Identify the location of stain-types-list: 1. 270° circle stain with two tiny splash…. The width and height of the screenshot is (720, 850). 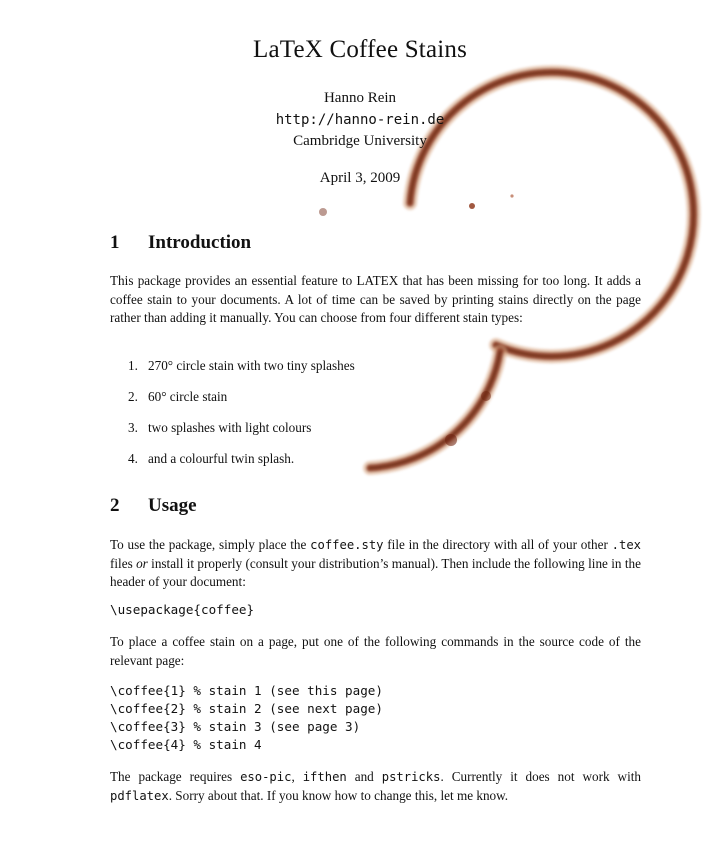
(375, 420).